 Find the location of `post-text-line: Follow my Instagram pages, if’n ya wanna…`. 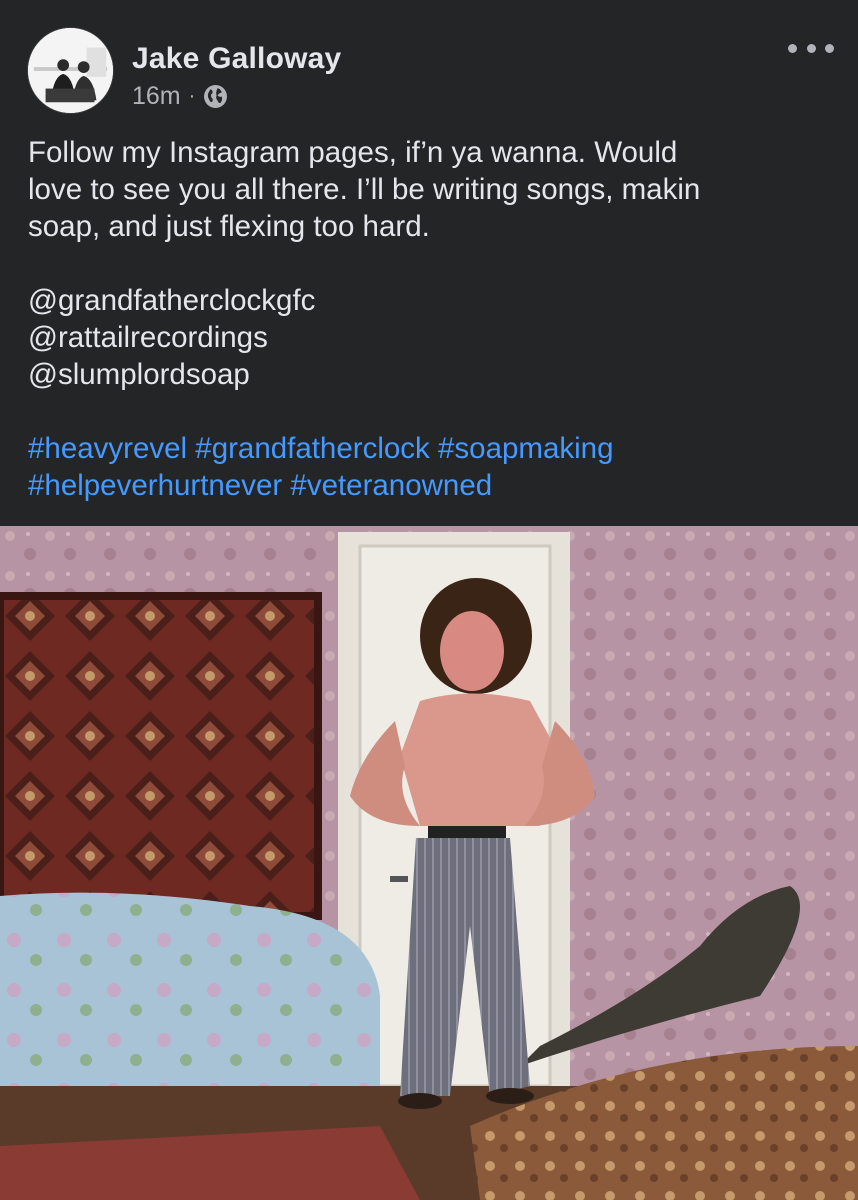

post-text-line: Follow my Instagram pages, if’n ya wanna… is located at coordinates (353, 152).